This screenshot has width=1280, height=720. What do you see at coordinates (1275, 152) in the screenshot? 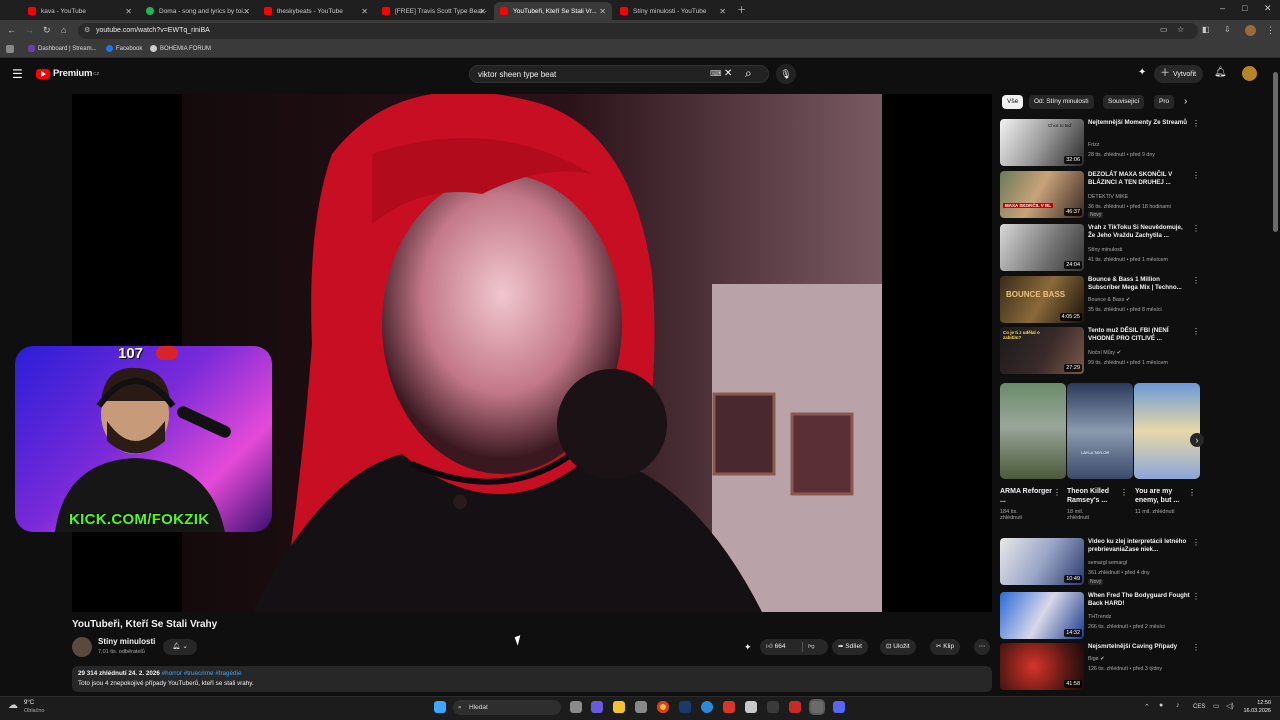
I see `scrollbar-thumb` at bounding box center [1275, 152].